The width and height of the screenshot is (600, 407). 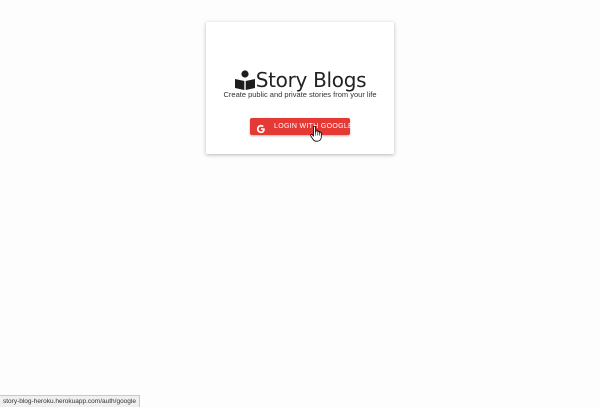 I want to click on brand: Story Blogs, so click(x=300, y=80).